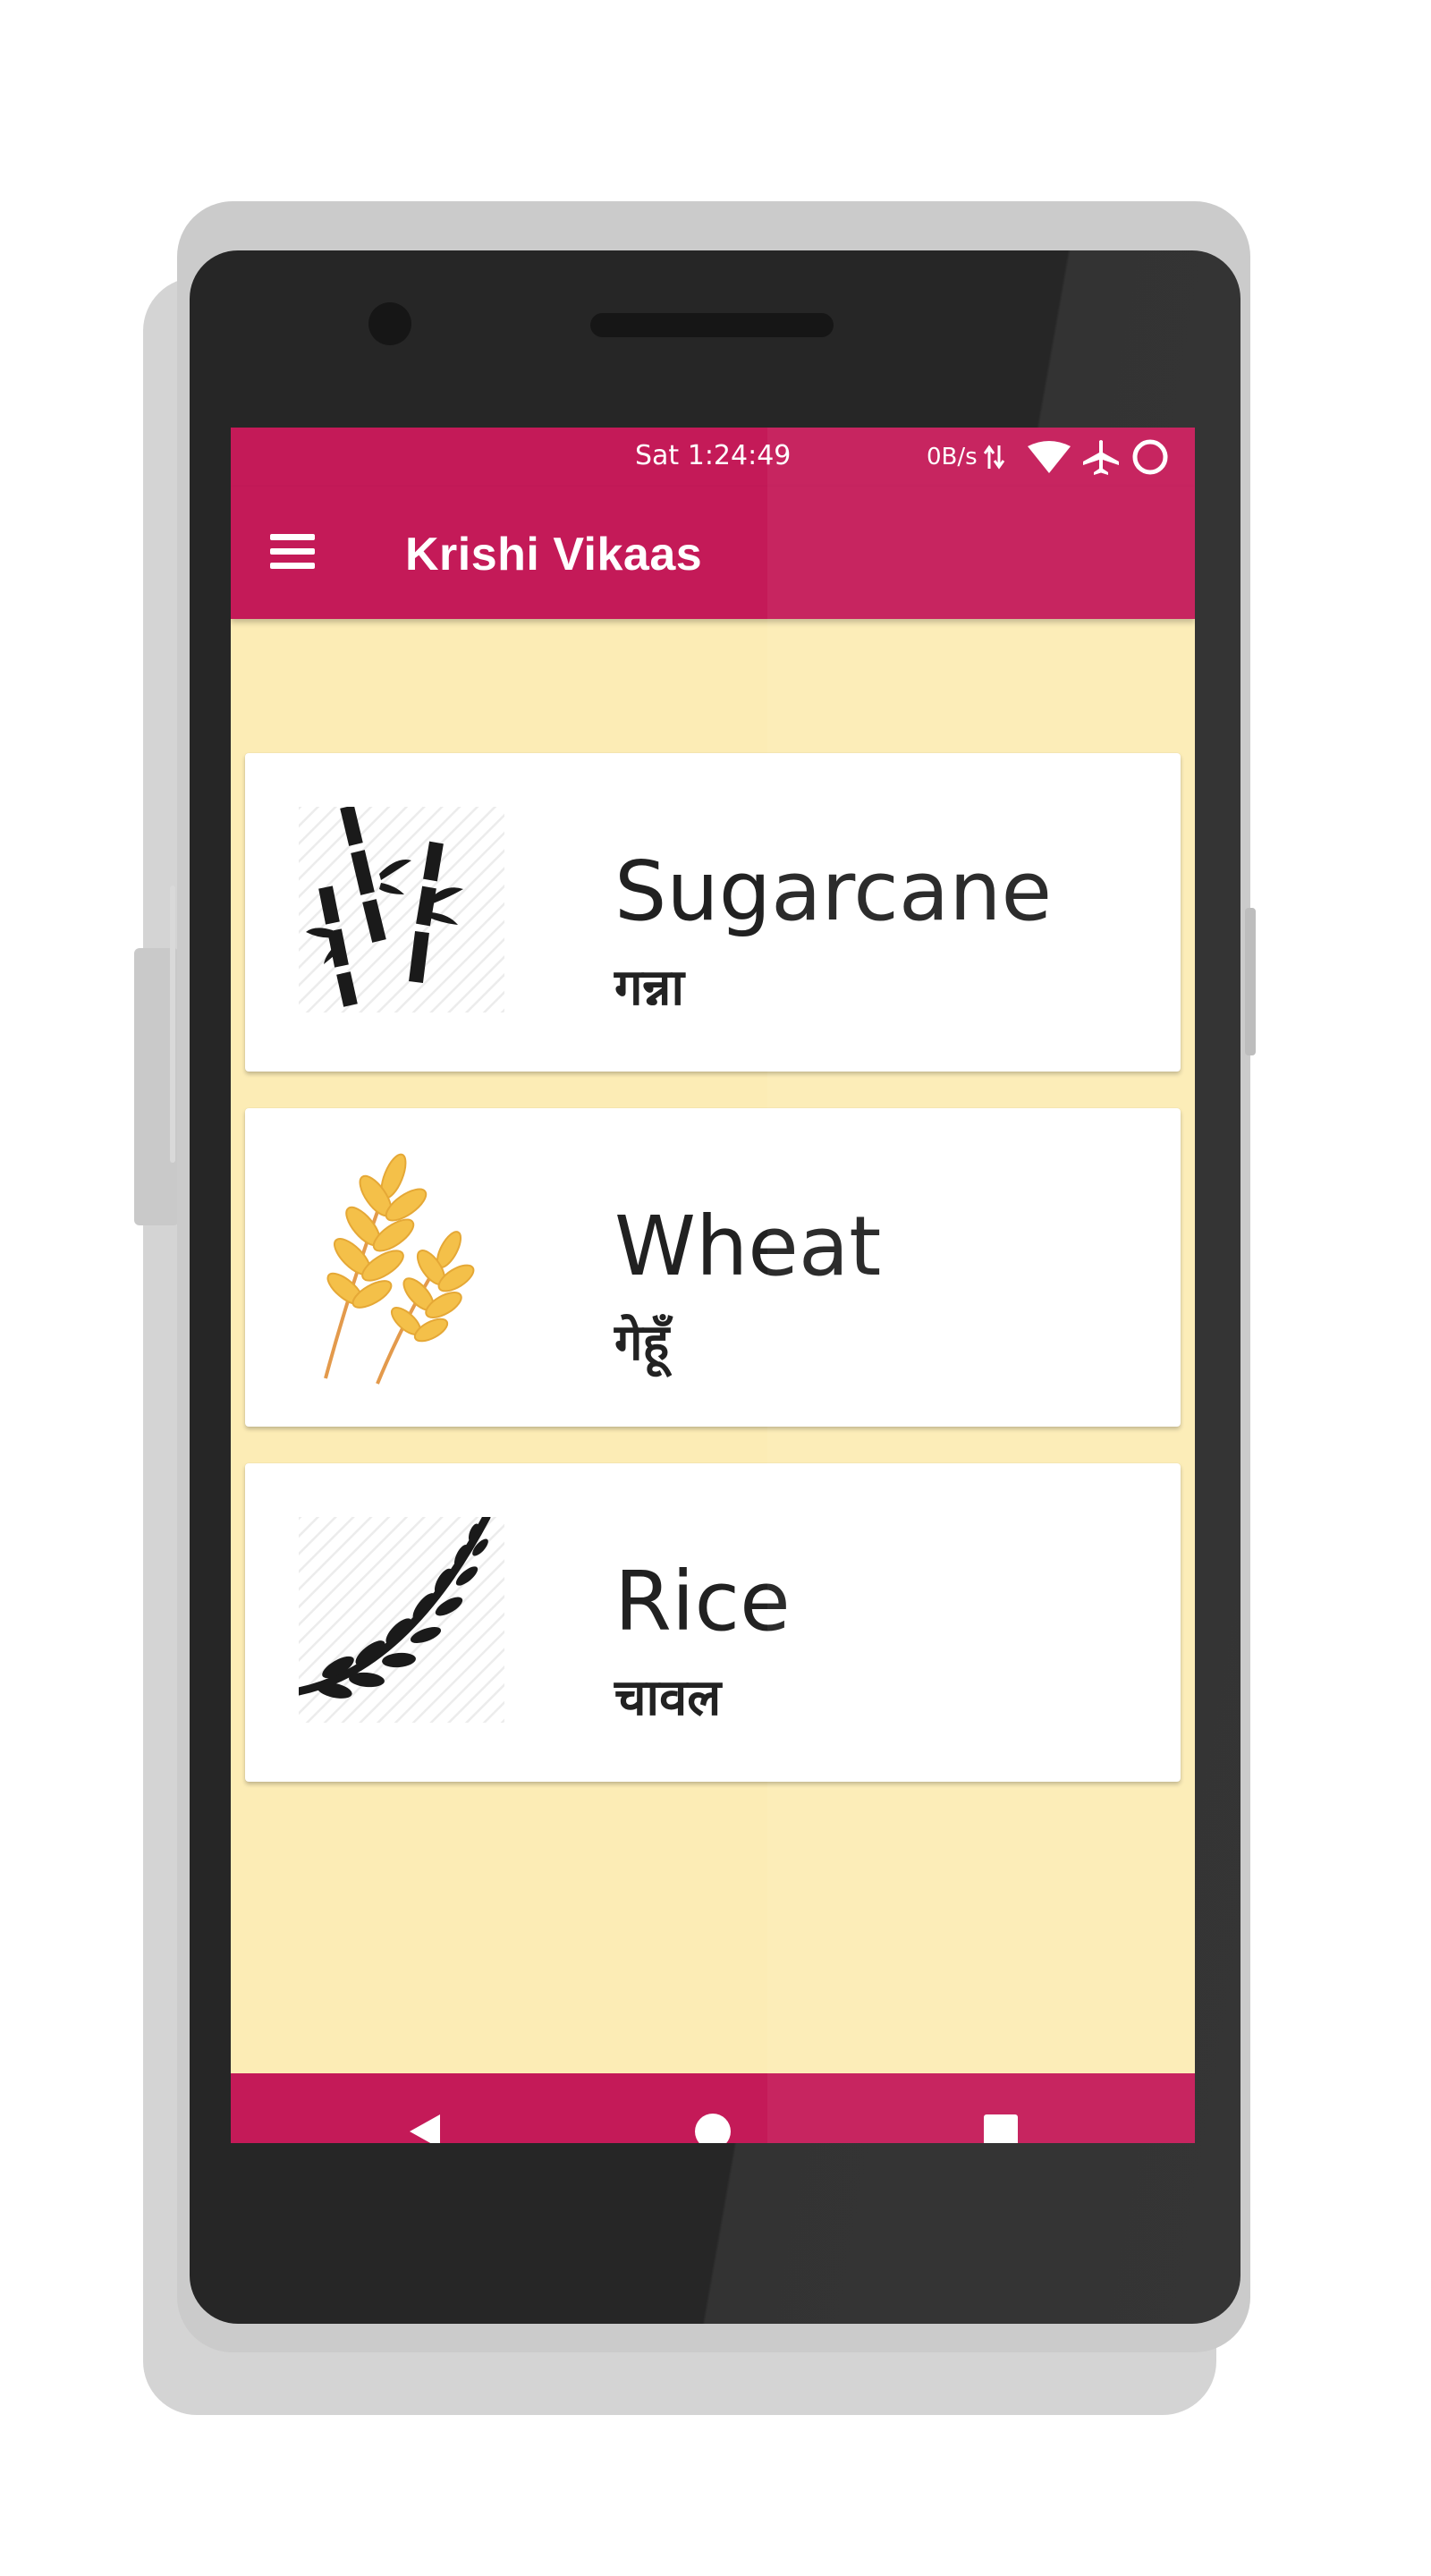  What do you see at coordinates (402, 1269) in the screenshot?
I see `wheat-icon` at bounding box center [402, 1269].